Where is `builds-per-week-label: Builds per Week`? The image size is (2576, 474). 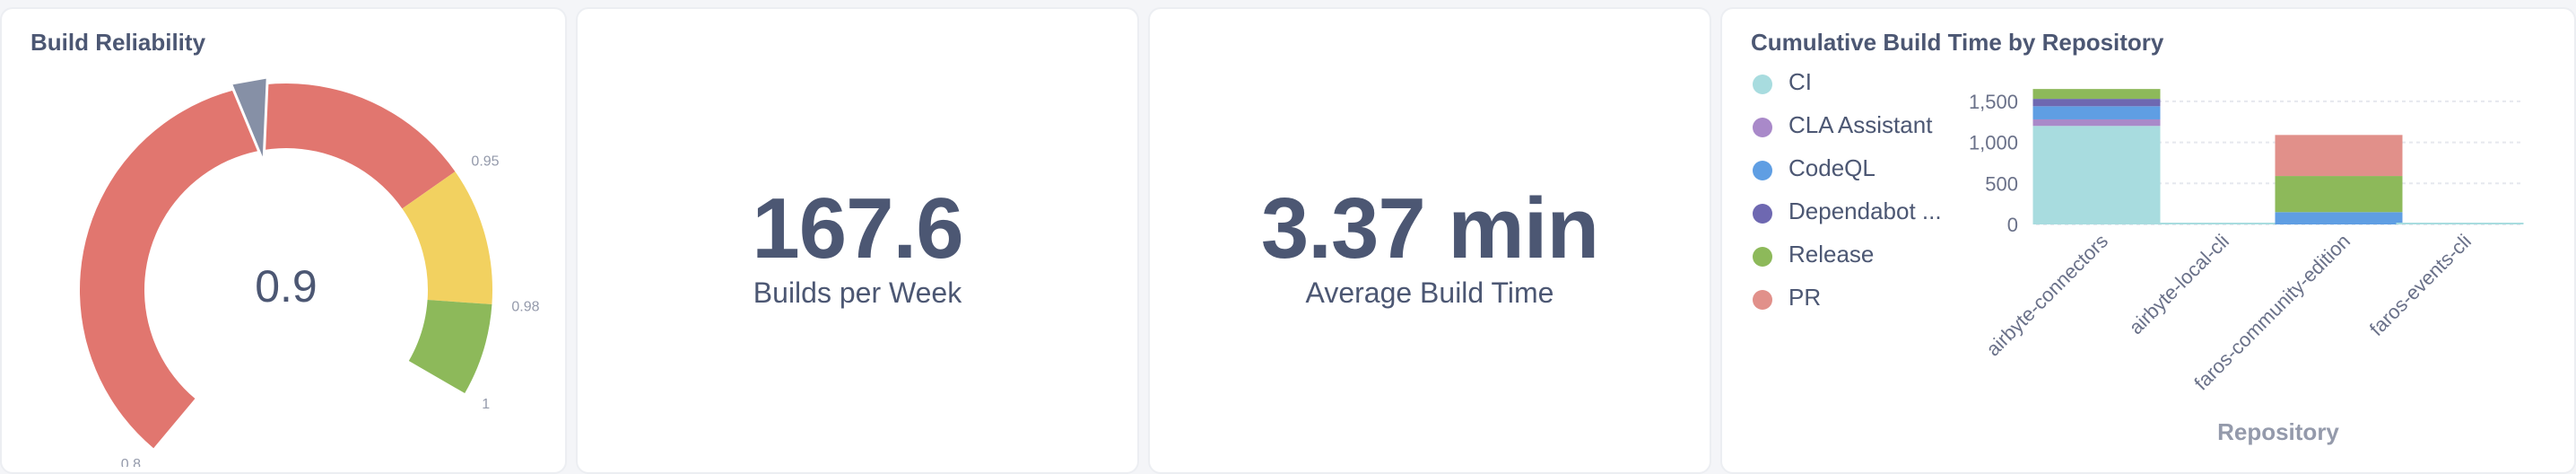 builds-per-week-label: Builds per Week is located at coordinates (857, 293).